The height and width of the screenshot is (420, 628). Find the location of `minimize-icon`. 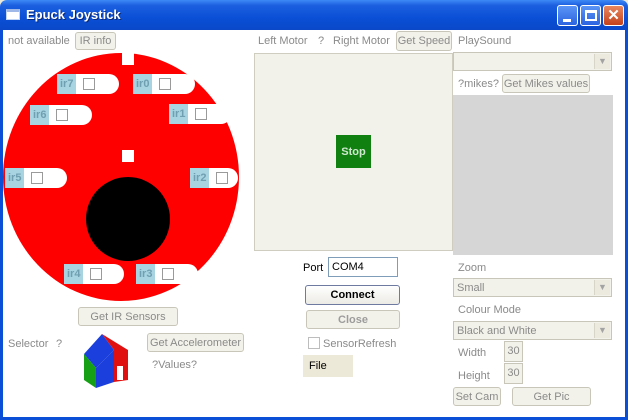

minimize-icon is located at coordinates (567, 20).